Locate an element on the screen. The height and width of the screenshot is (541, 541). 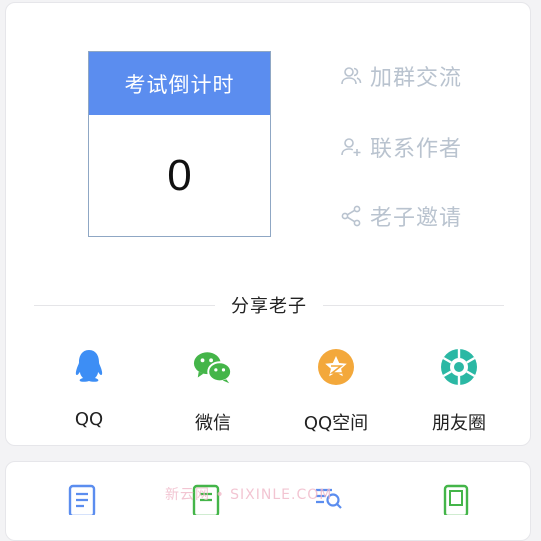
user-add-icon is located at coordinates (352, 147).